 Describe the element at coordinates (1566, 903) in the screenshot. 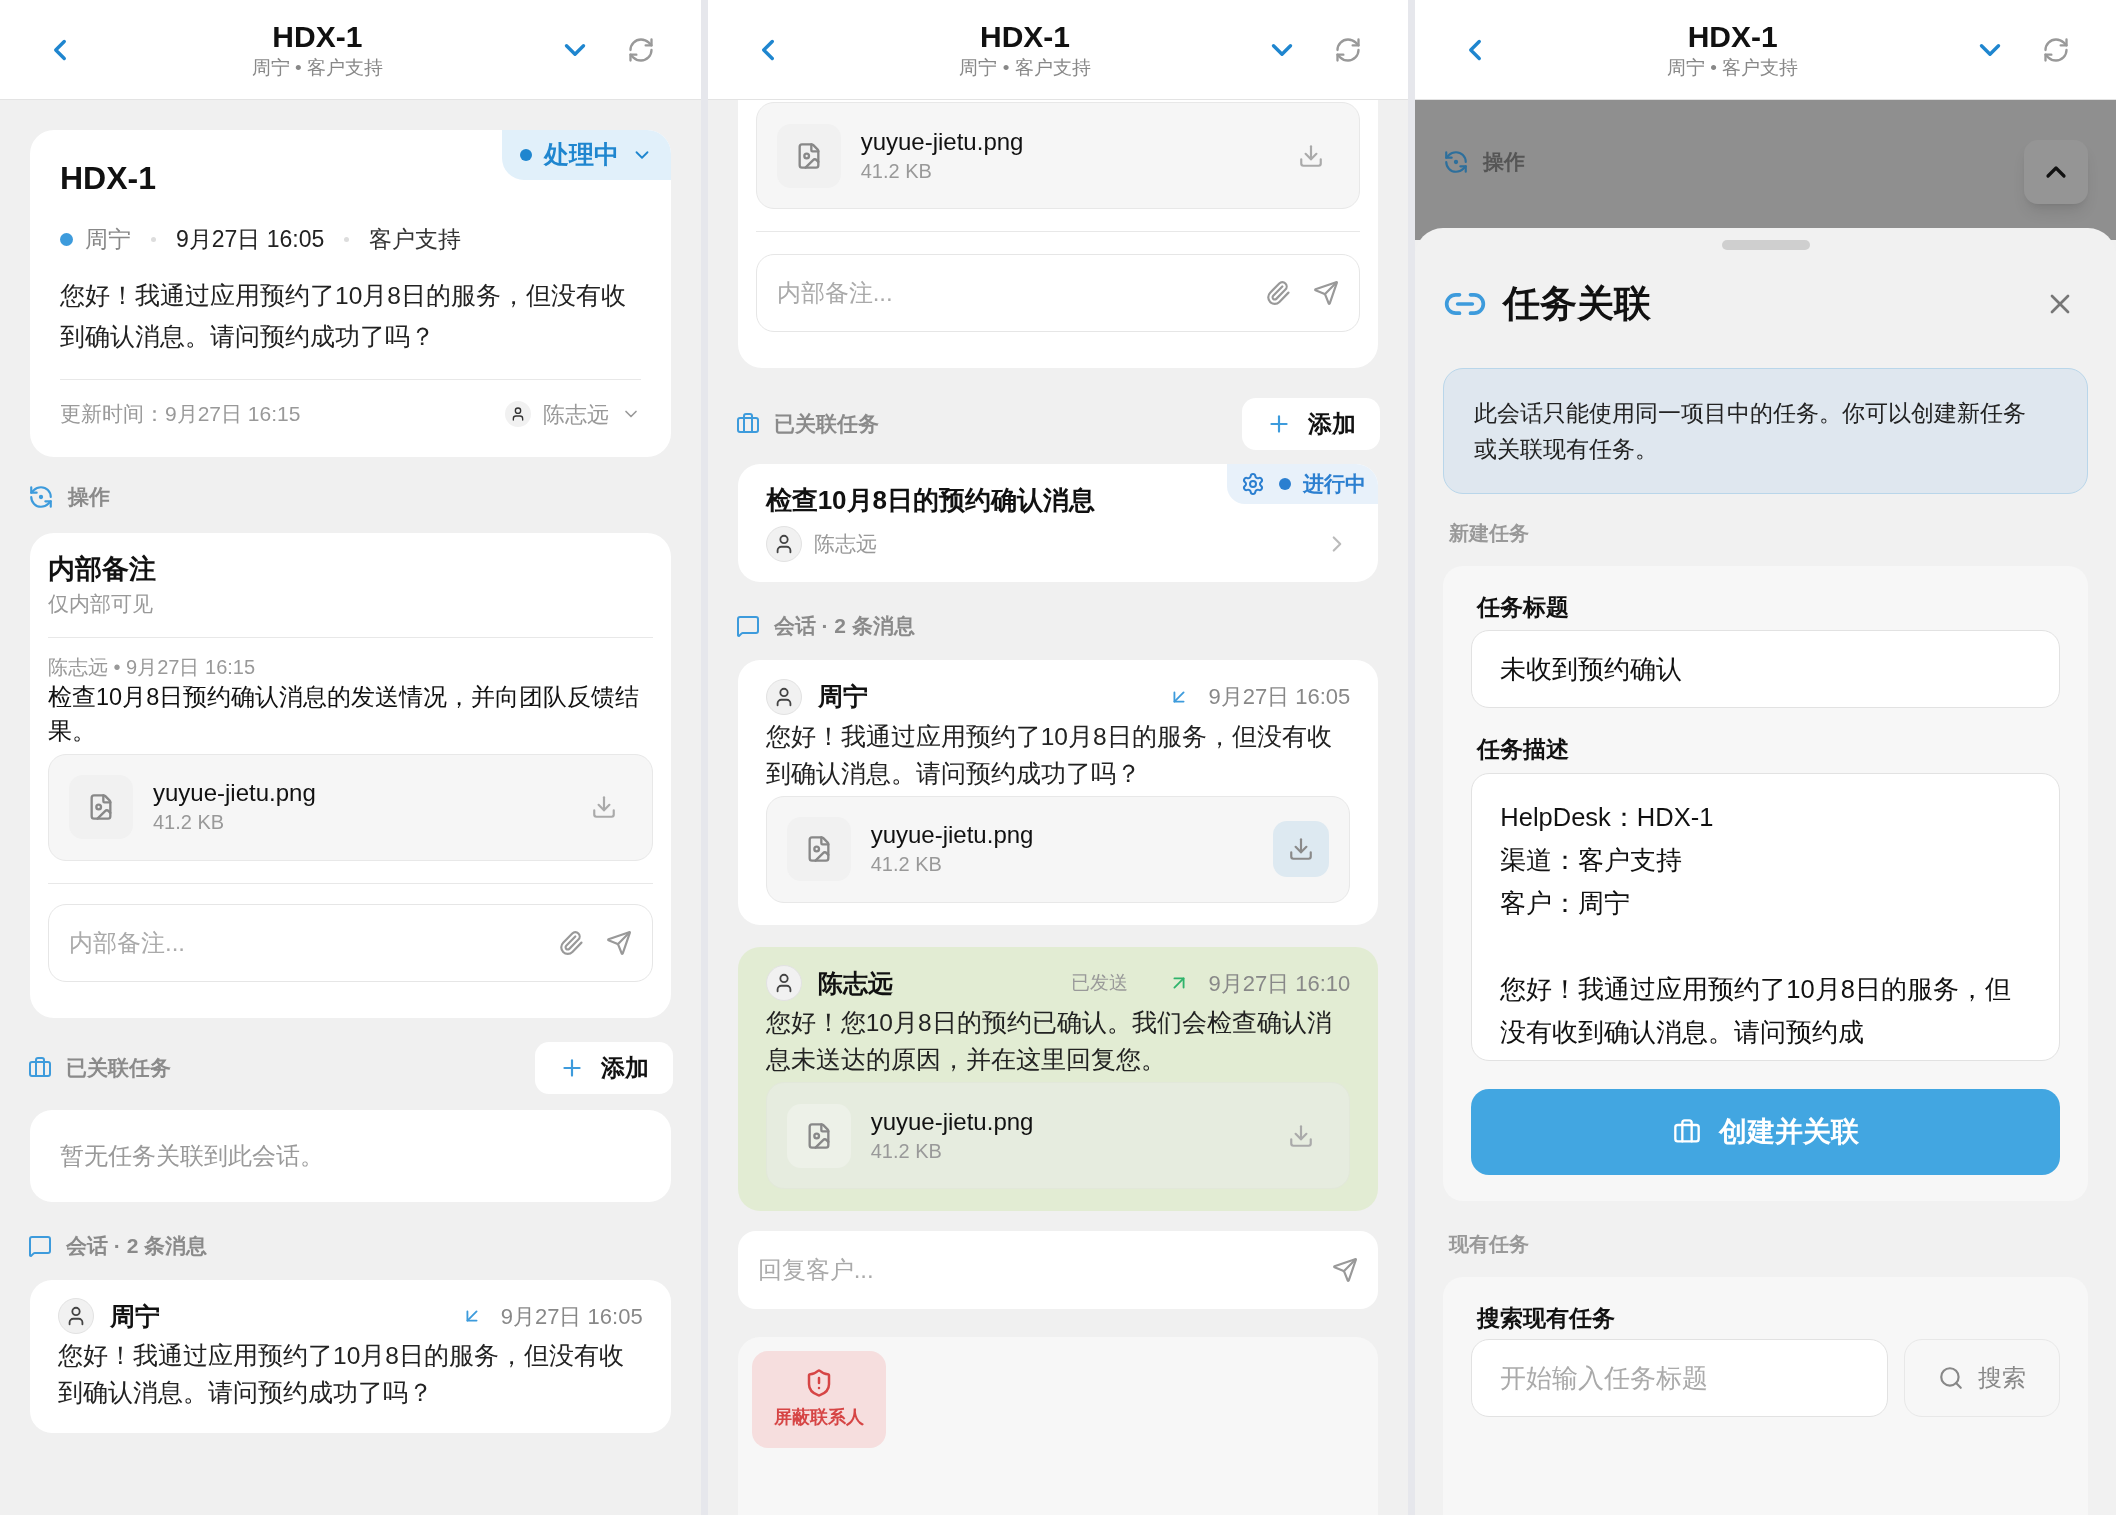

I see `description-line: 客户：周宁` at that location.